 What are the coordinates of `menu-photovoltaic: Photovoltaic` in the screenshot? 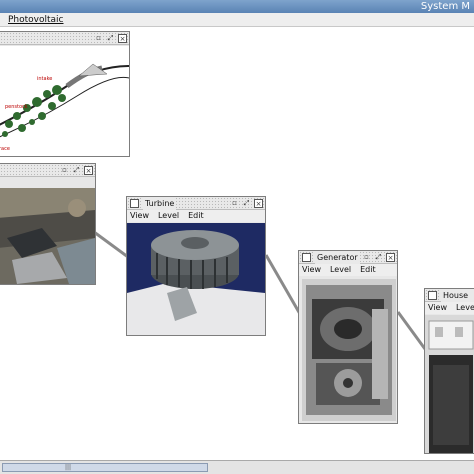 It's located at (36, 20).